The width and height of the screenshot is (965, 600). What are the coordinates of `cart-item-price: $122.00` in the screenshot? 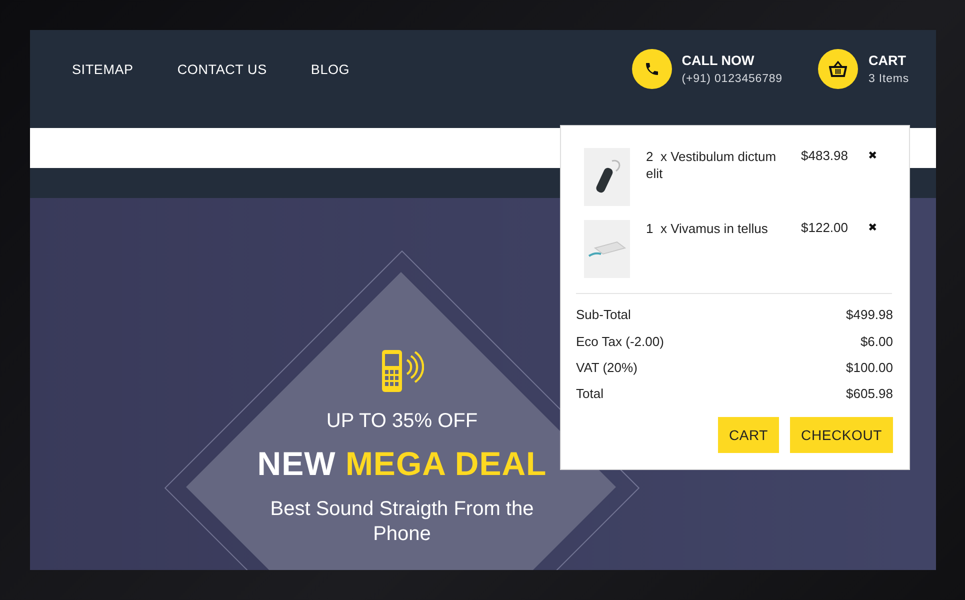 It's located at (824, 228).